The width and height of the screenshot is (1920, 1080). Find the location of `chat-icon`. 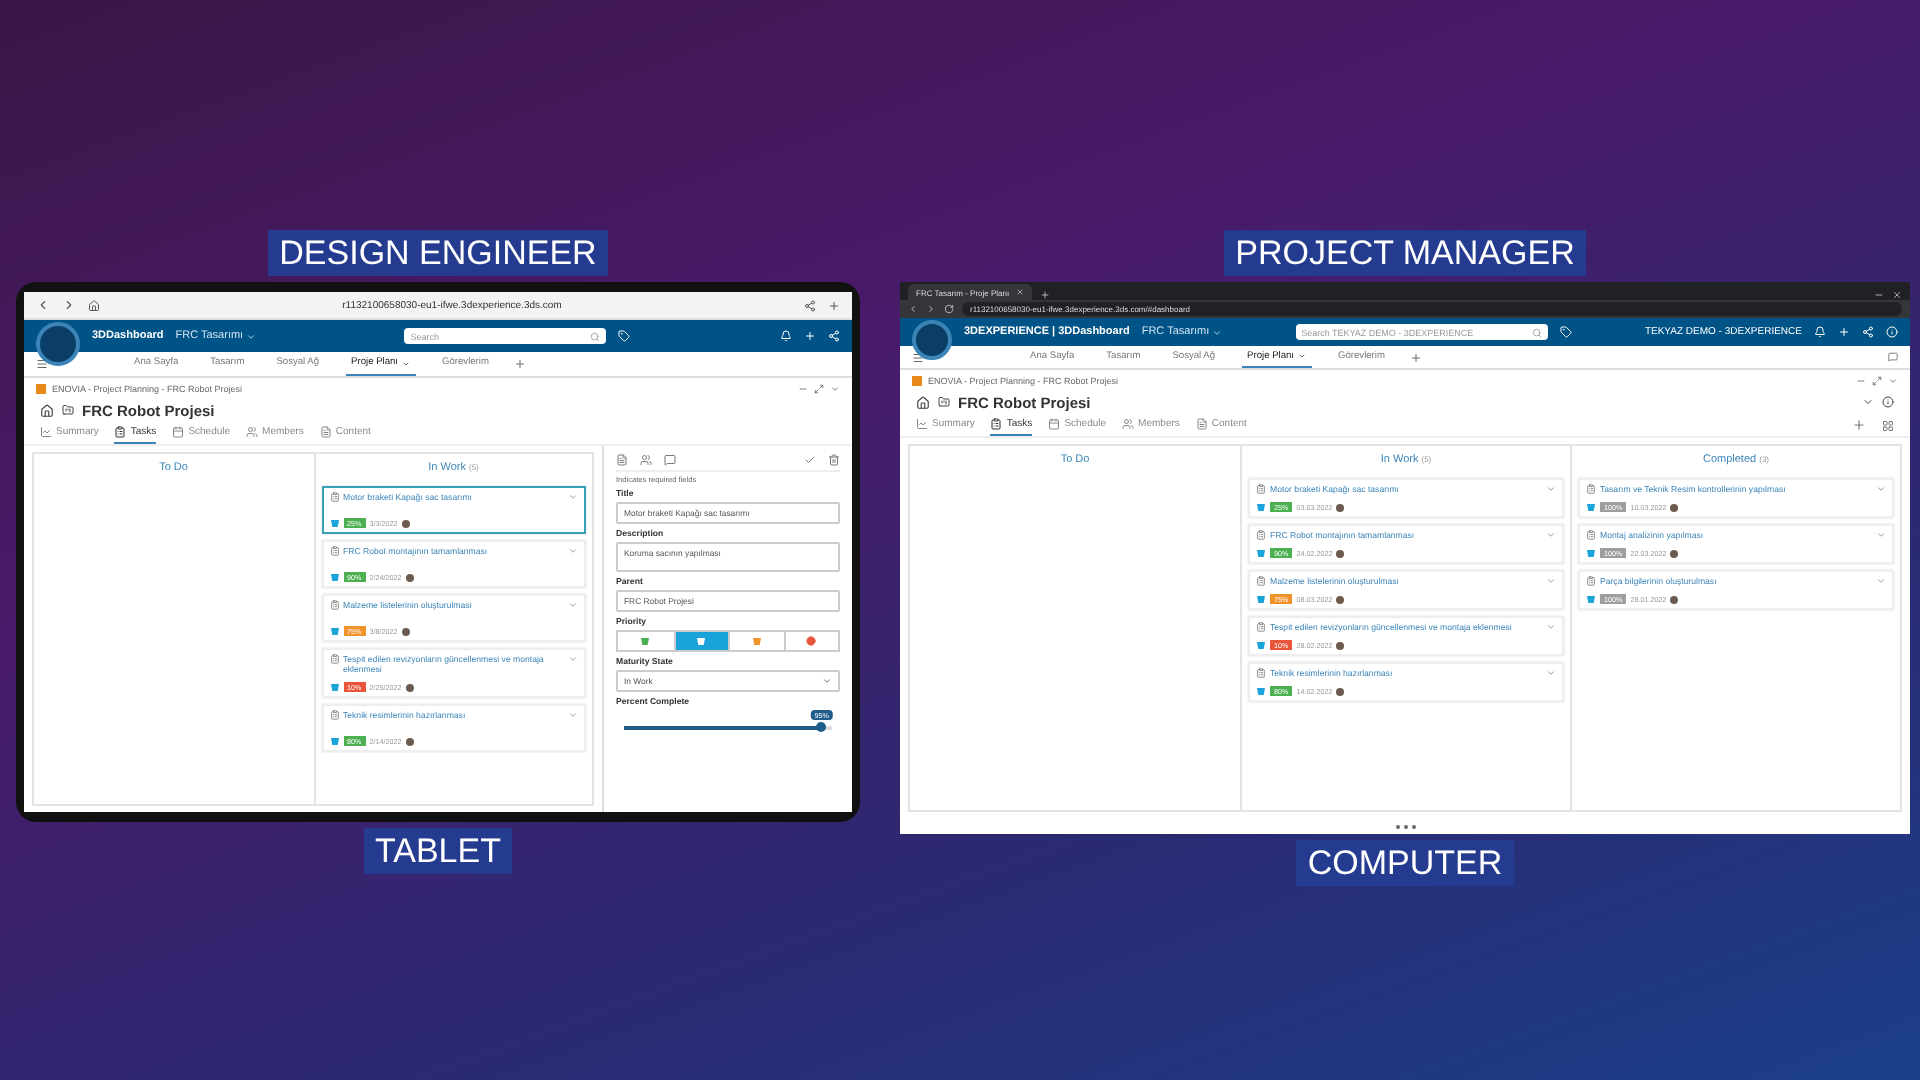

chat-icon is located at coordinates (1893, 357).